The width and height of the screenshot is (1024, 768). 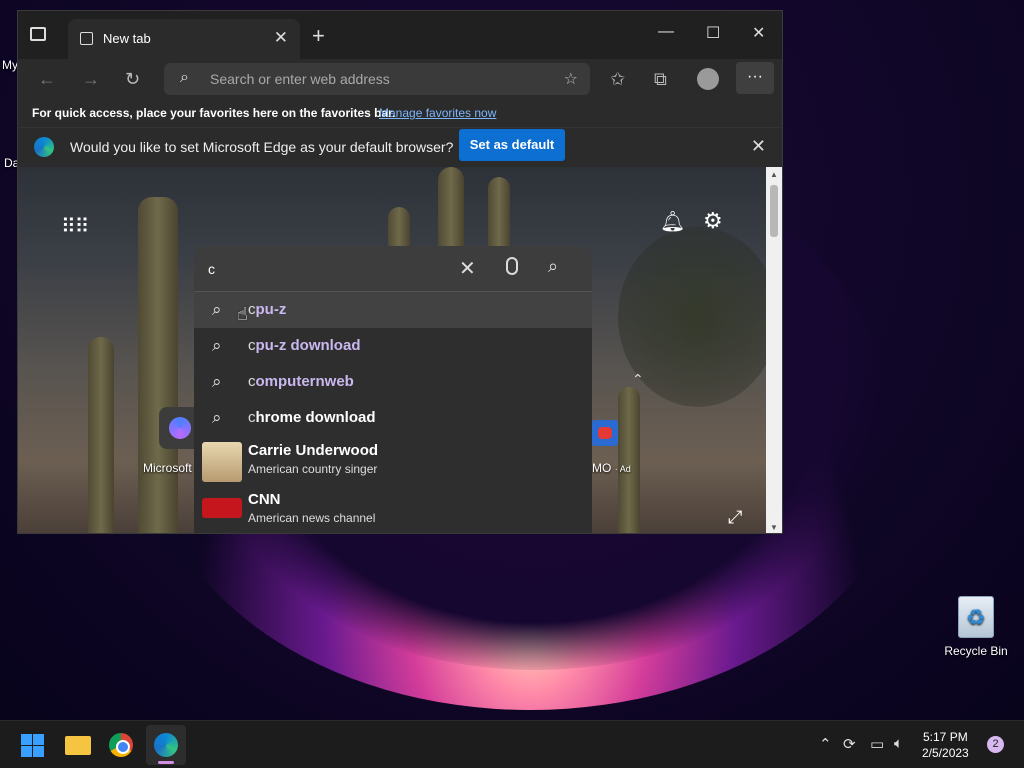 I want to click on chevron-up-icon: ⌃, so click(x=638, y=379).